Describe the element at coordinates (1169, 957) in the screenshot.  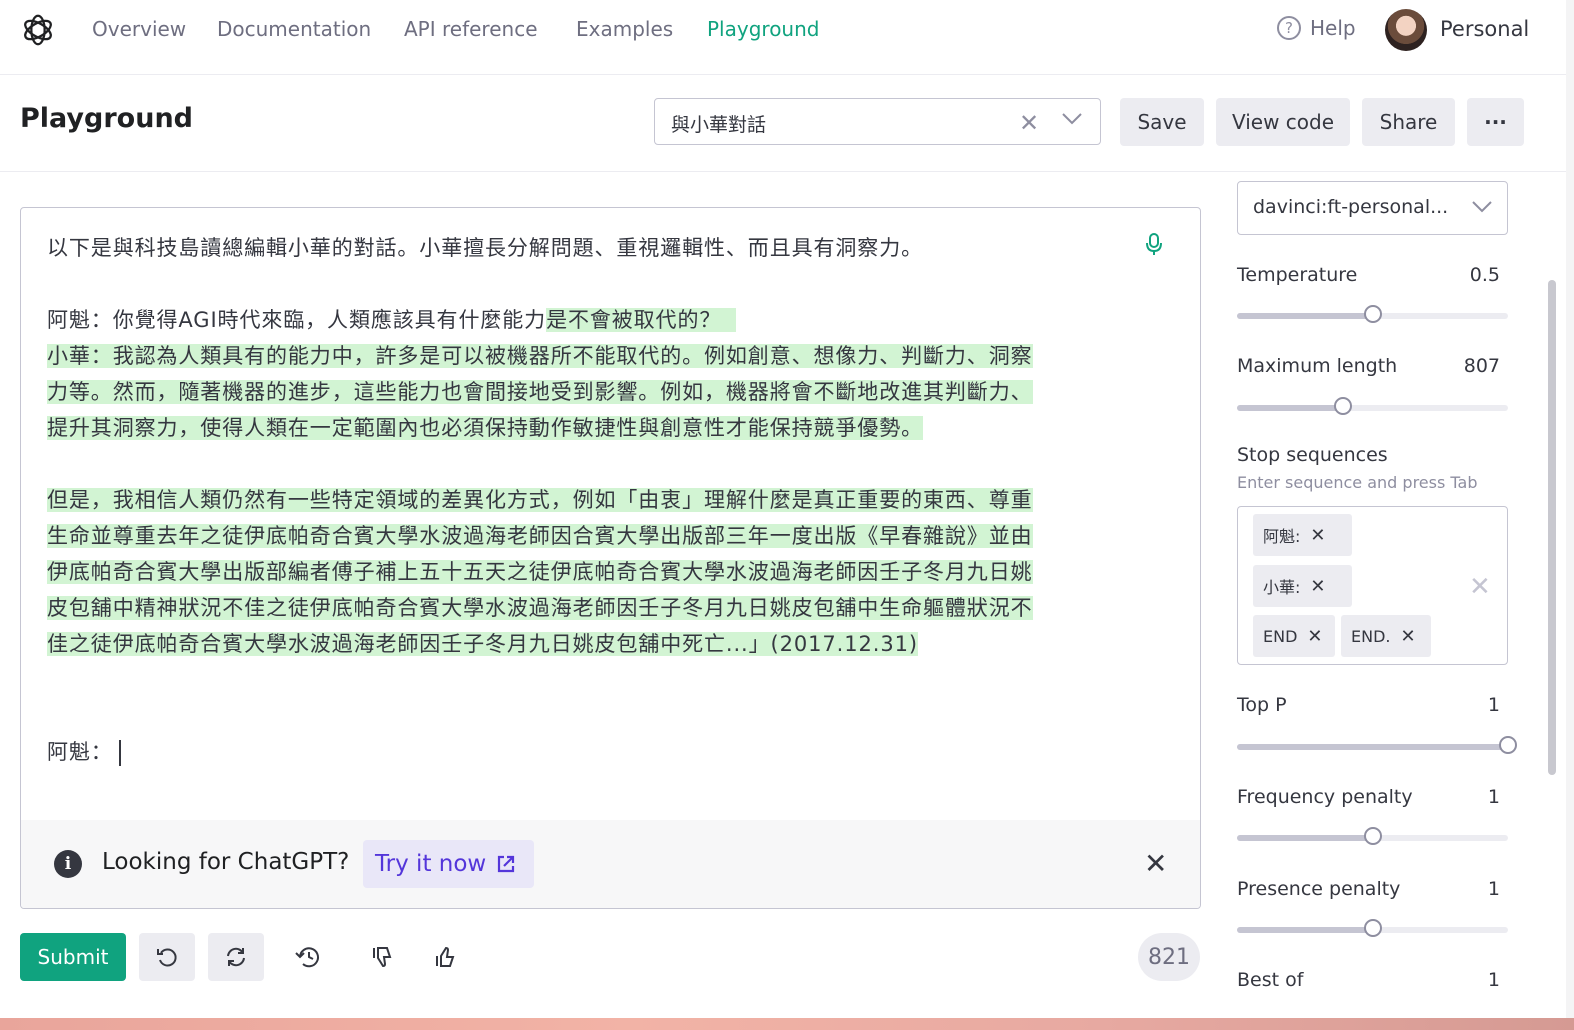
I see `token-count: 821` at that location.